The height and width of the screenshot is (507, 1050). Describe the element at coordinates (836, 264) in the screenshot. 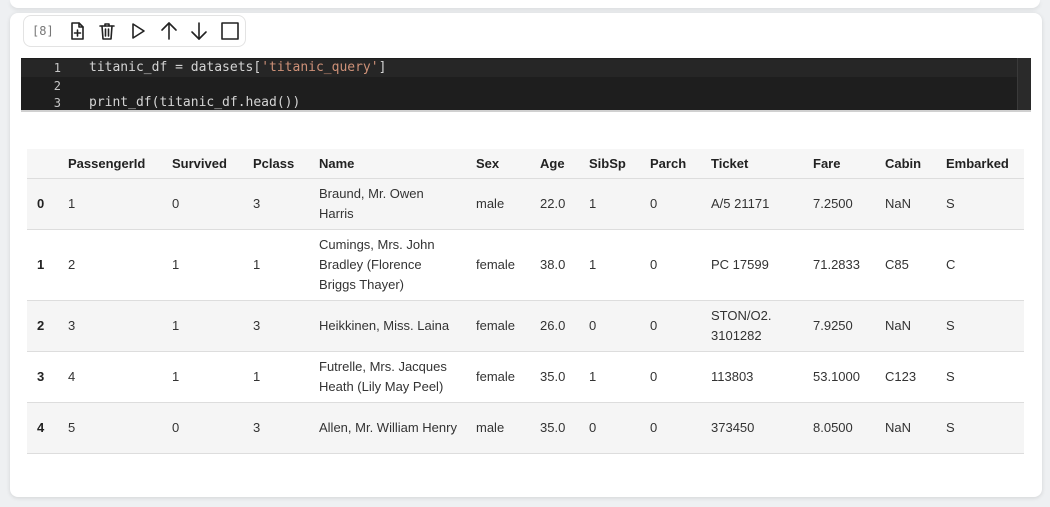

I see `table-cell: 71.2833` at that location.